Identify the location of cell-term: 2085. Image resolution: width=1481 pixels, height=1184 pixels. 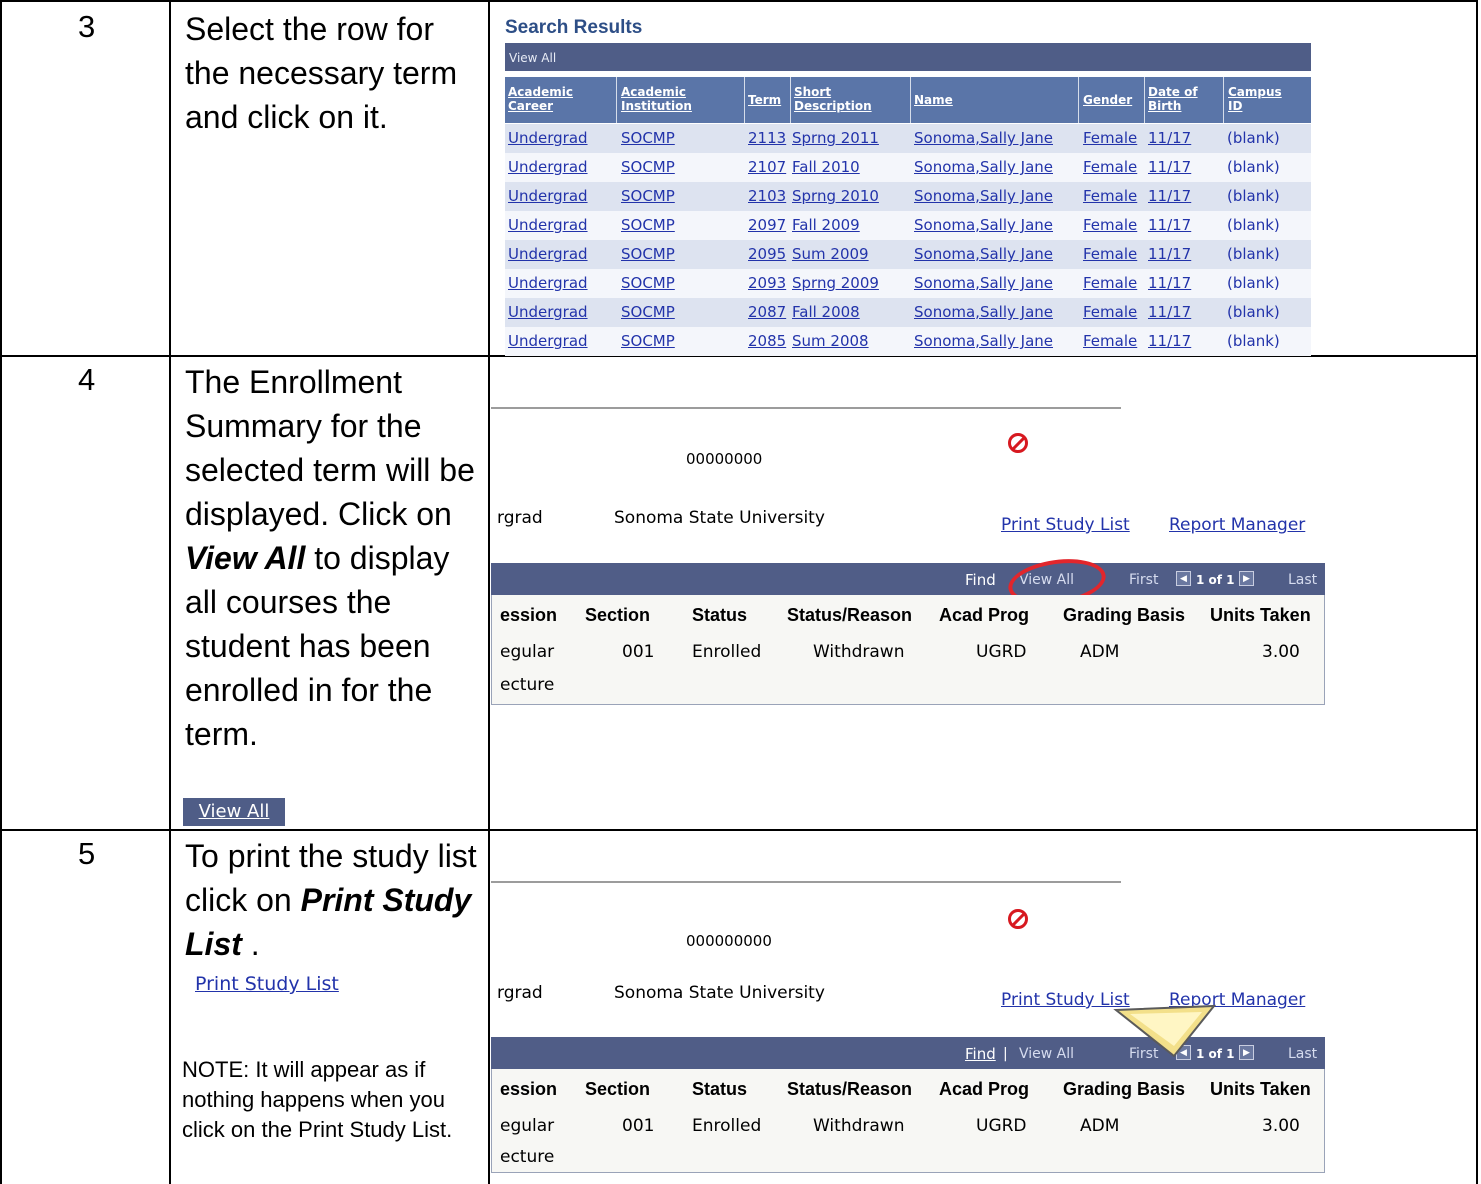
(767, 341).